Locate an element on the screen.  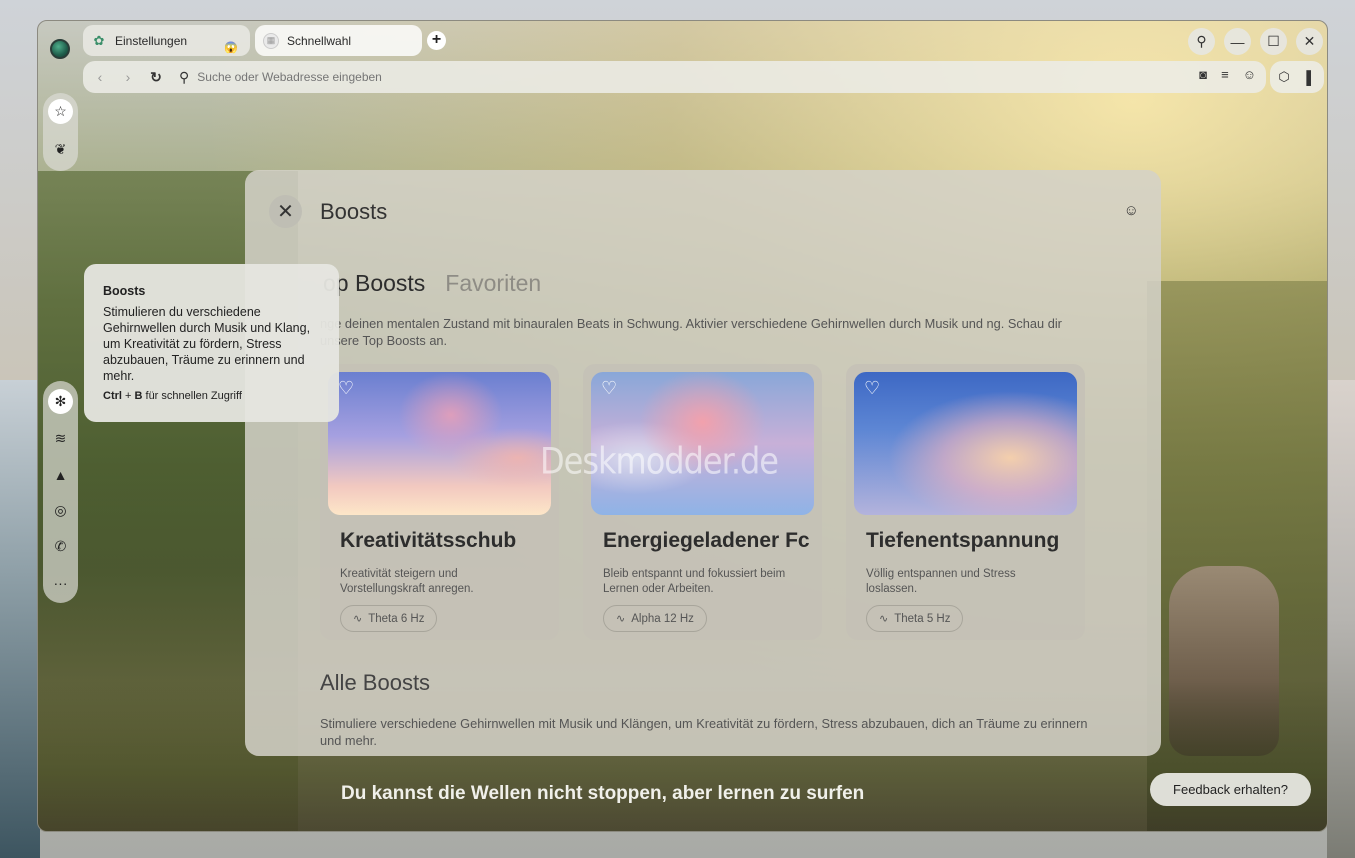
tab-einstellungen: ✿ Einstellungen 😱 is located at coordinates (166, 40).